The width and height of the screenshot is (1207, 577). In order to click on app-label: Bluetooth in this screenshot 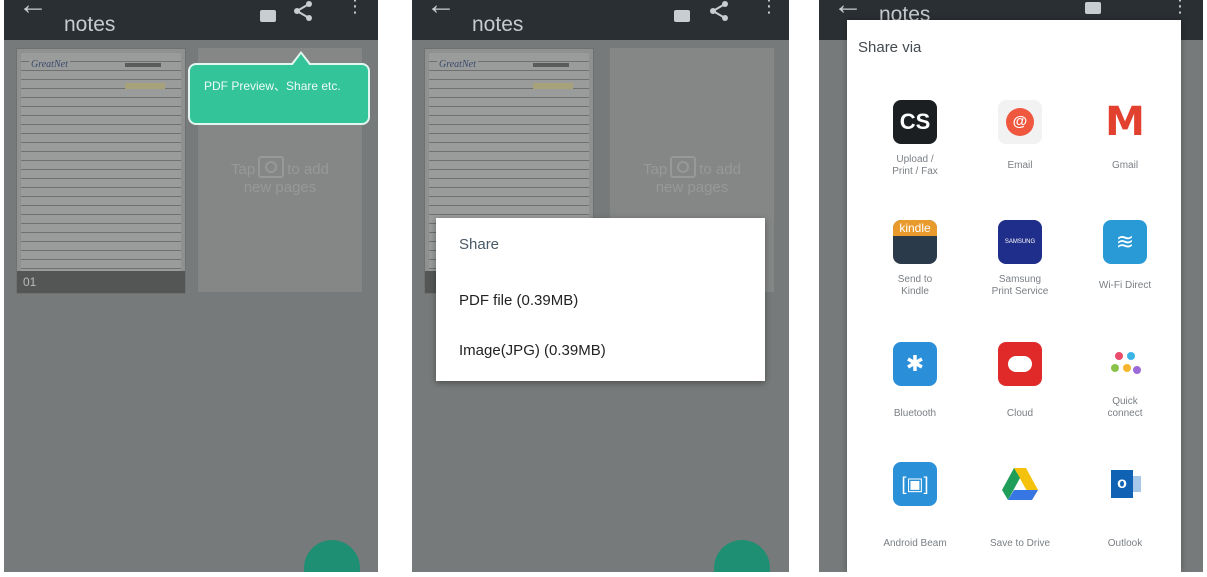, I will do `click(915, 413)`.